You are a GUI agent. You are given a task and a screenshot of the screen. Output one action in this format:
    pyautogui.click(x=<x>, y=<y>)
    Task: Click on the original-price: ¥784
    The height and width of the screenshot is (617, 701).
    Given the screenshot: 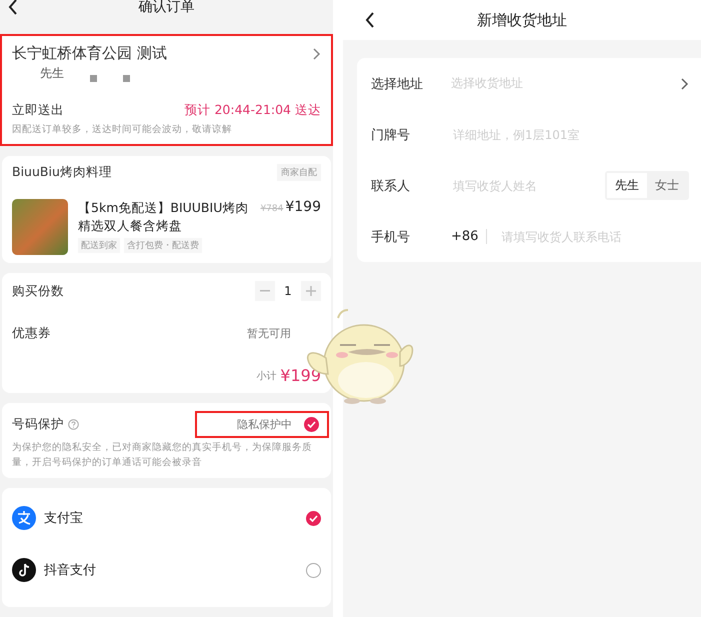 What is the action you would take?
    pyautogui.click(x=272, y=209)
    